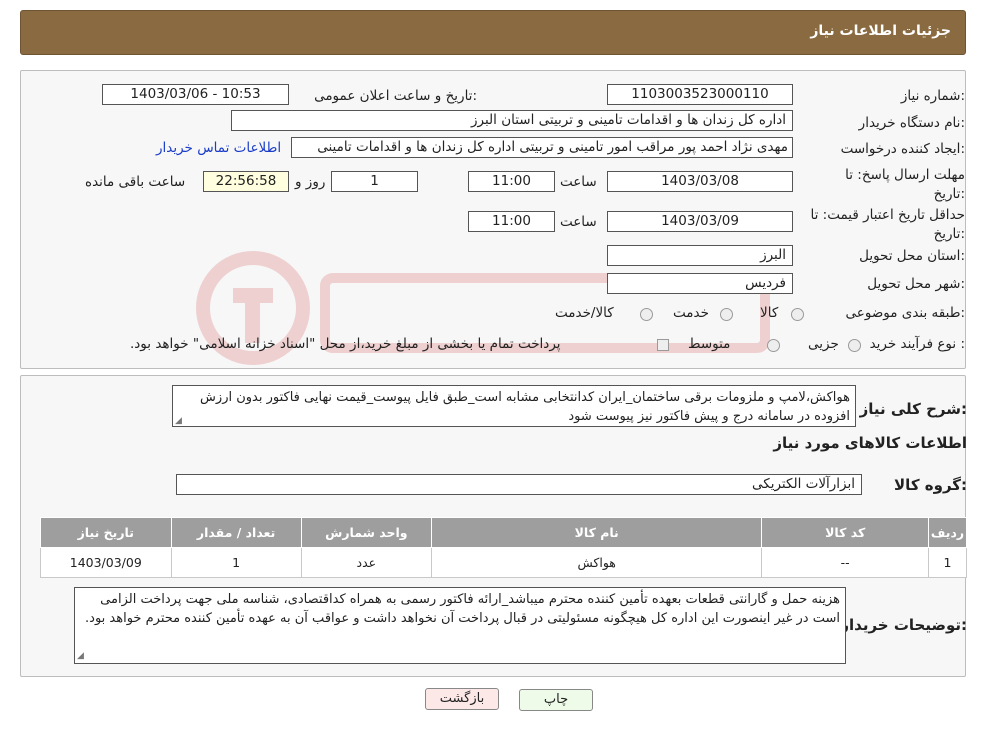 Image resolution: width=985 pixels, height=733 pixels. Describe the element at coordinates (578, 182) in the screenshot. I see `deadline-time-label: ساعت` at that location.